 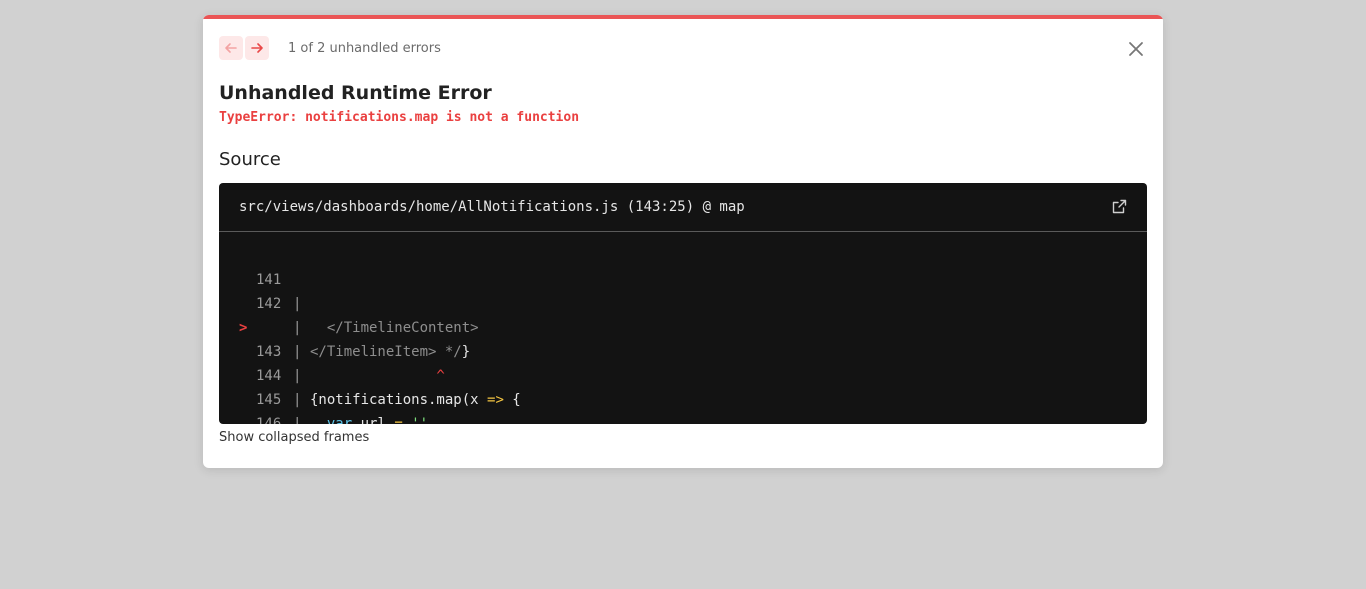 I want to click on next-error-button, so click(x=257, y=48).